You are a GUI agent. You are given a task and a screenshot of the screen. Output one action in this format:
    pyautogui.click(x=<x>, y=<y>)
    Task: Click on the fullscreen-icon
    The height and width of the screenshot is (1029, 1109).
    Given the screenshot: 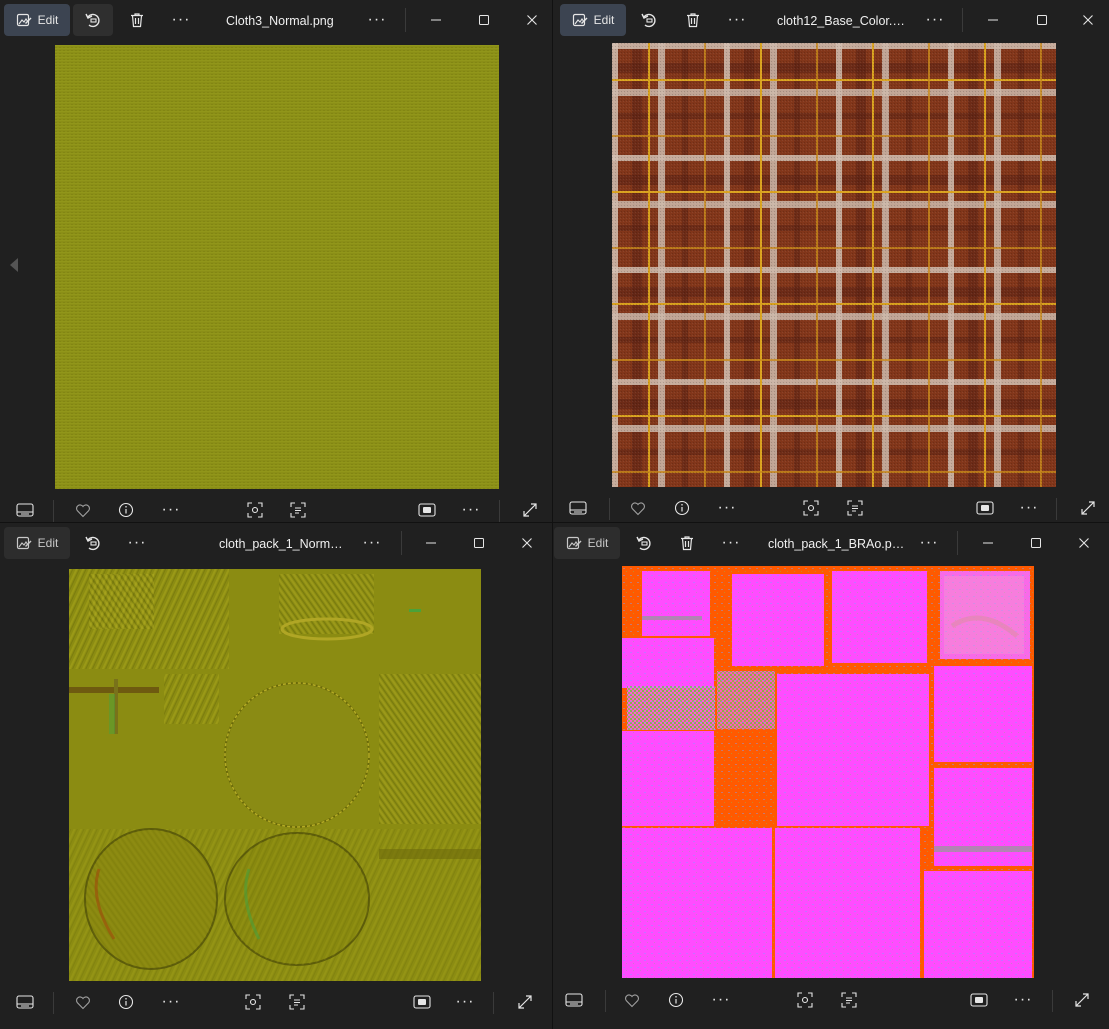 What is the action you would take?
    pyautogui.click(x=1082, y=1000)
    